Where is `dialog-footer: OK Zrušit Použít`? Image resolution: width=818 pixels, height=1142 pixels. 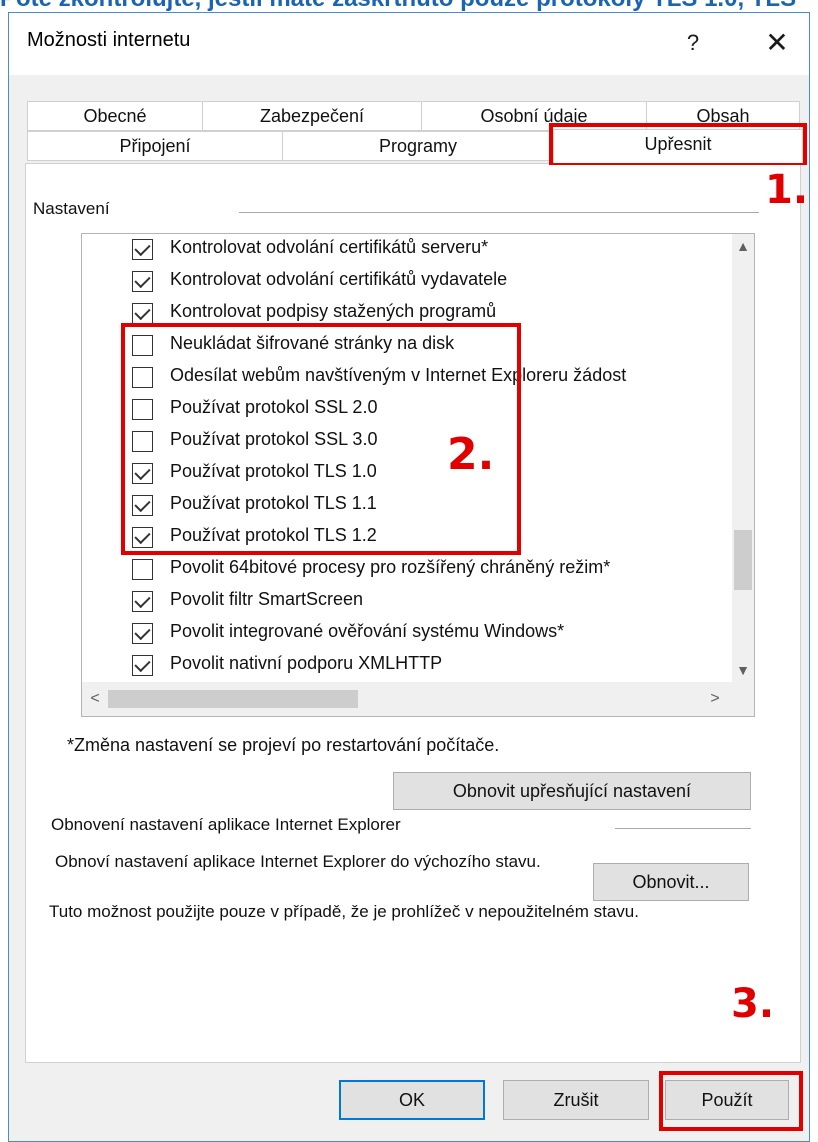 dialog-footer: OK Zrušit Použít is located at coordinates (409, 1102).